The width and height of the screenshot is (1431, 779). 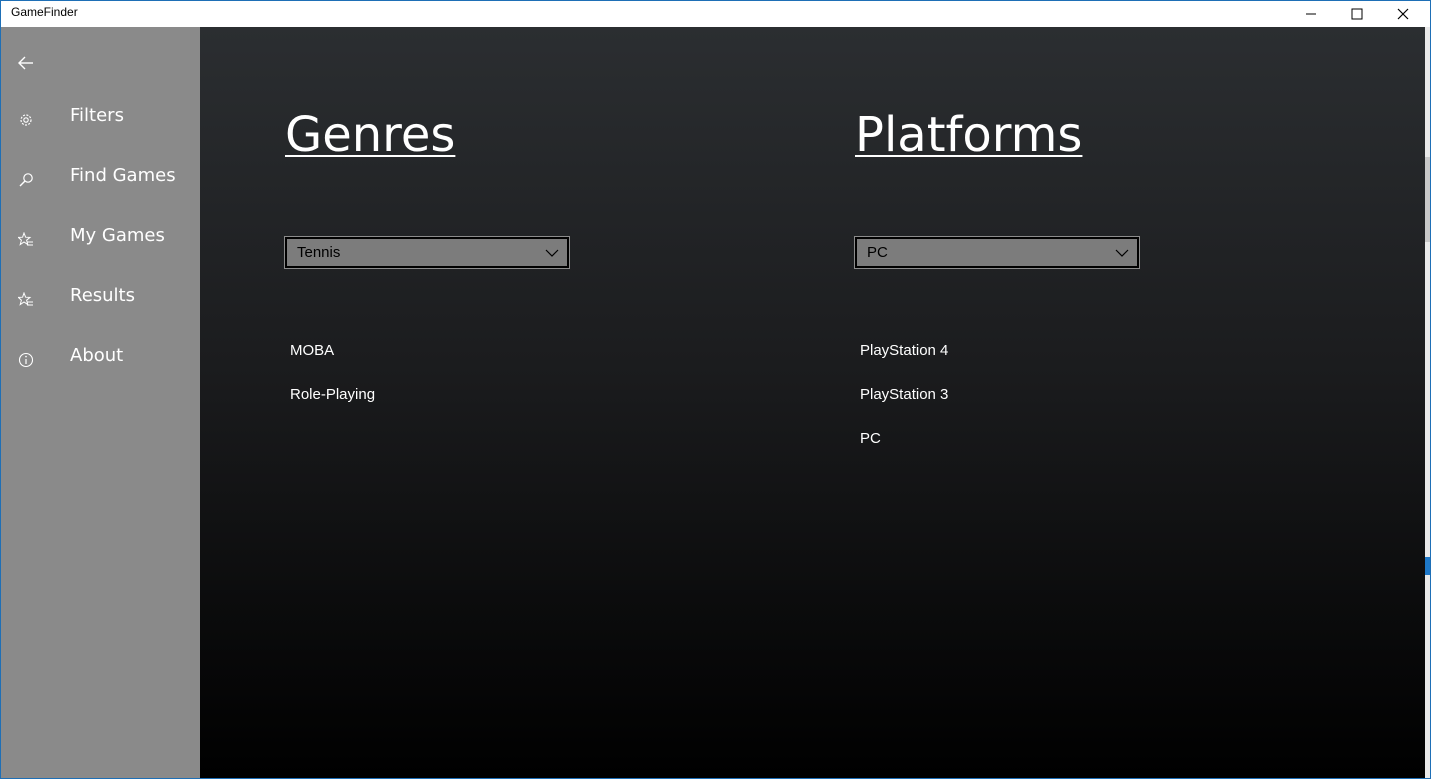 I want to click on genre-dropdown: Tennis, so click(x=427, y=252).